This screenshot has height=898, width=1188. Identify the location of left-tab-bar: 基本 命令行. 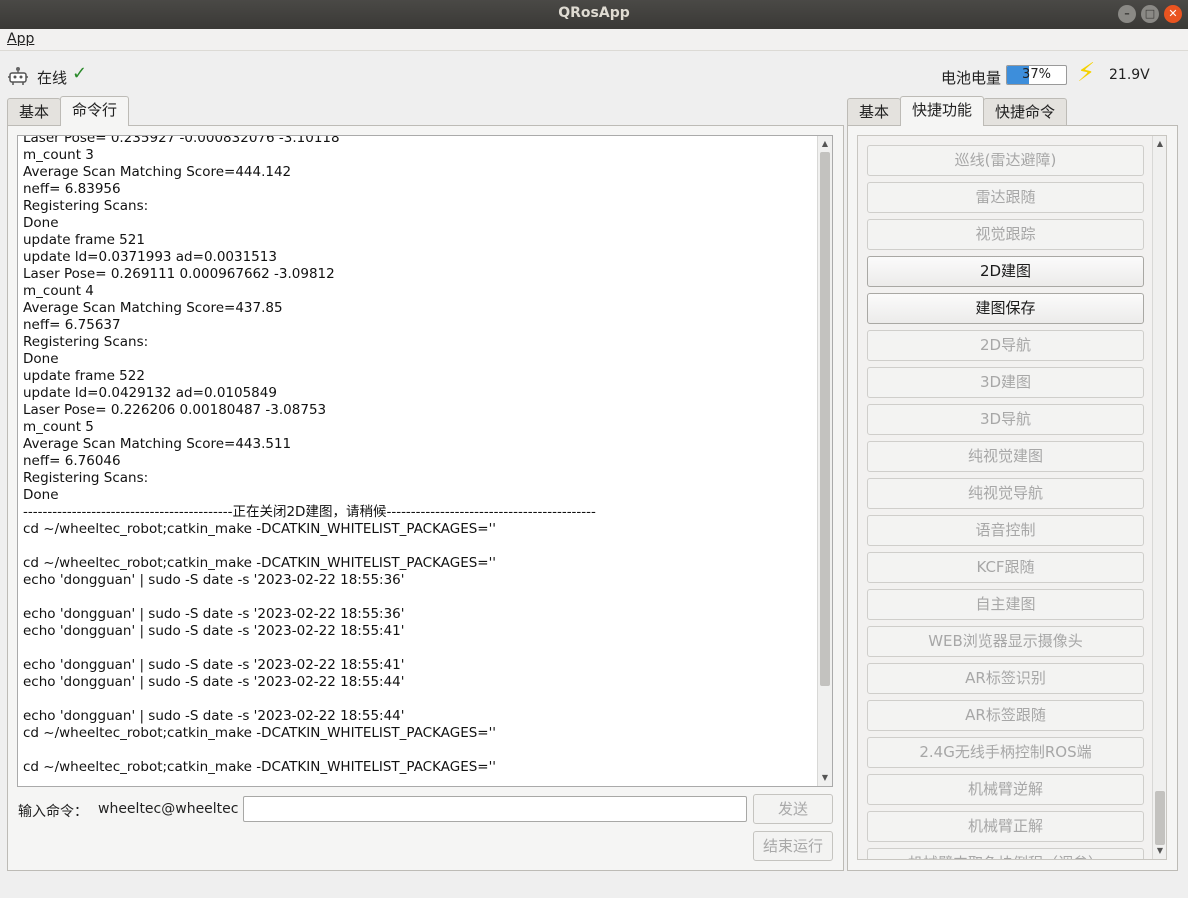
(68, 111).